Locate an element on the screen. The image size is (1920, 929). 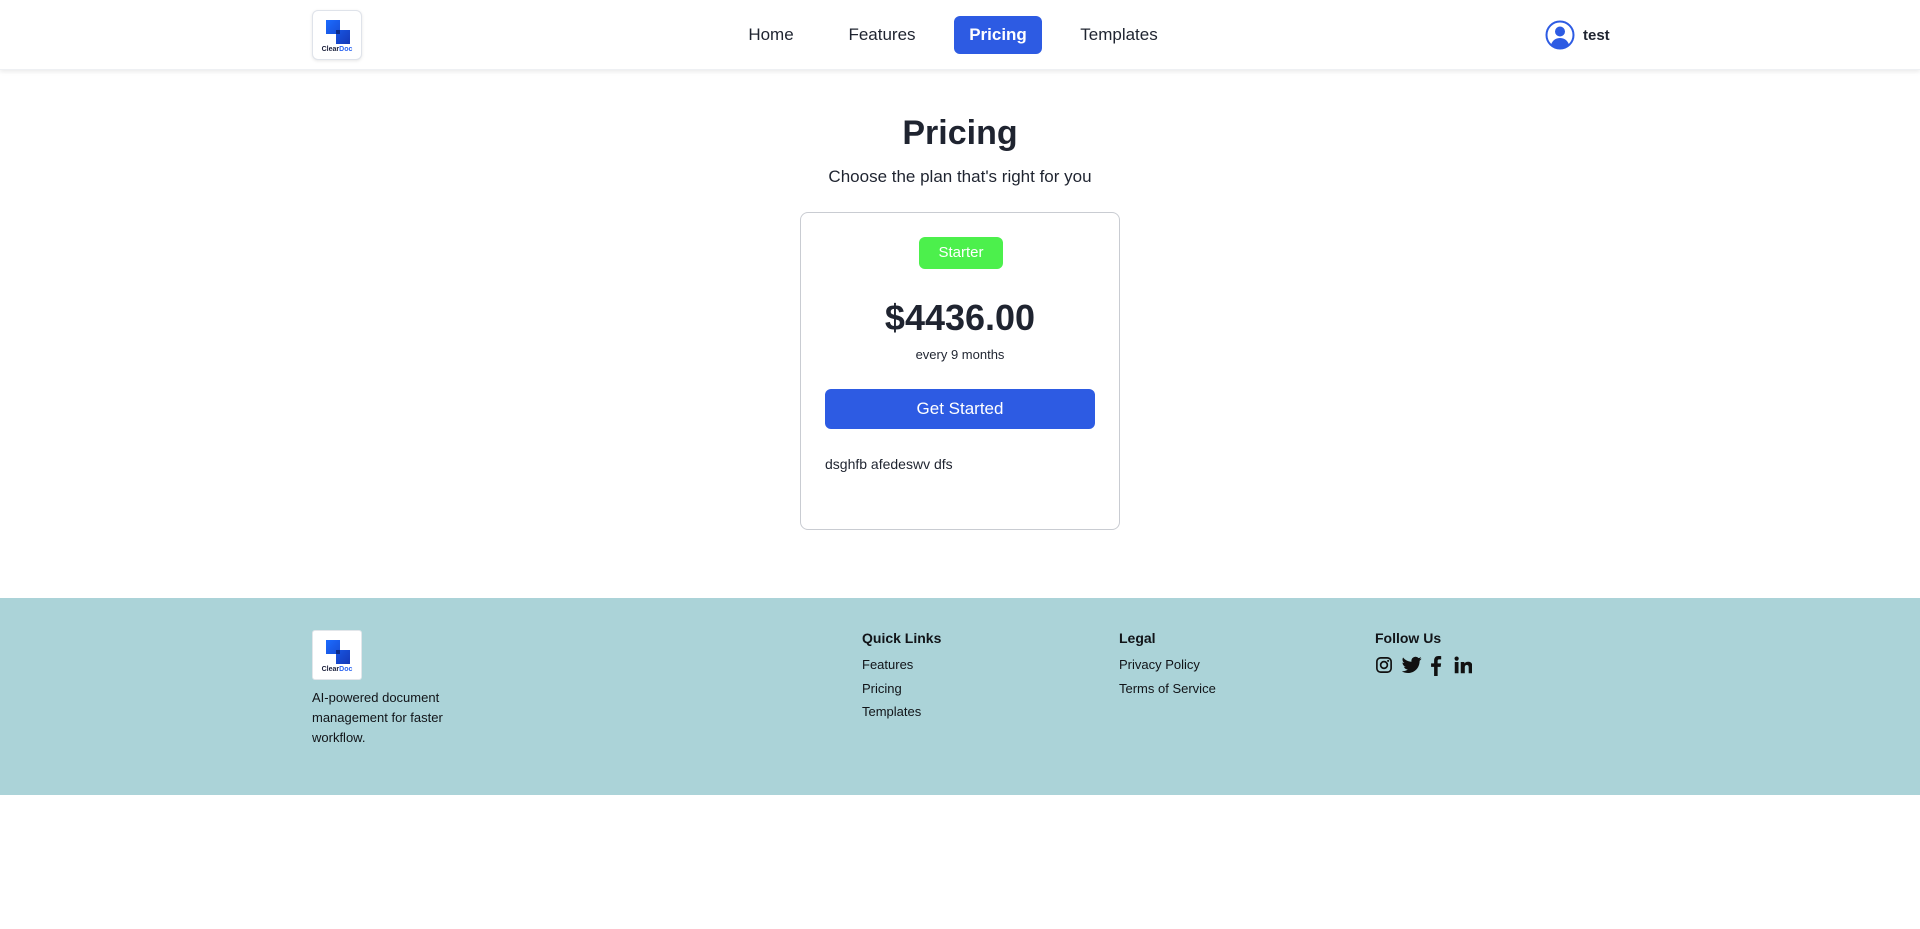
linkedin-icon is located at coordinates (1464, 666).